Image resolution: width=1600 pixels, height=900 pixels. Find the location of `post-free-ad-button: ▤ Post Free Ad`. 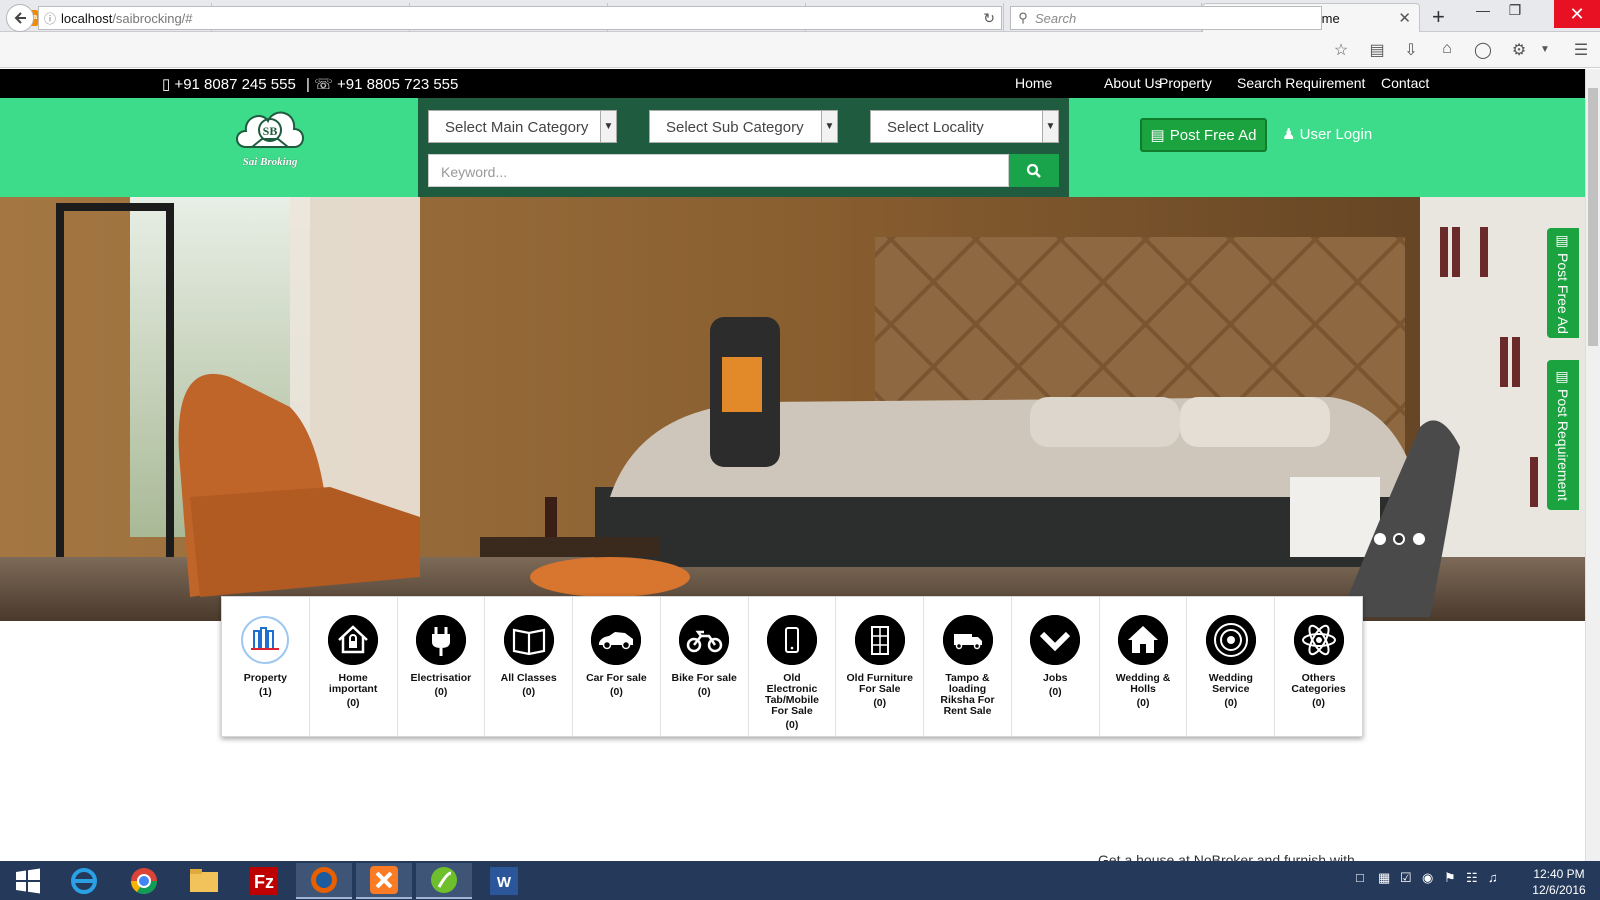

post-free-ad-button: ▤ Post Free Ad is located at coordinates (1203, 135).